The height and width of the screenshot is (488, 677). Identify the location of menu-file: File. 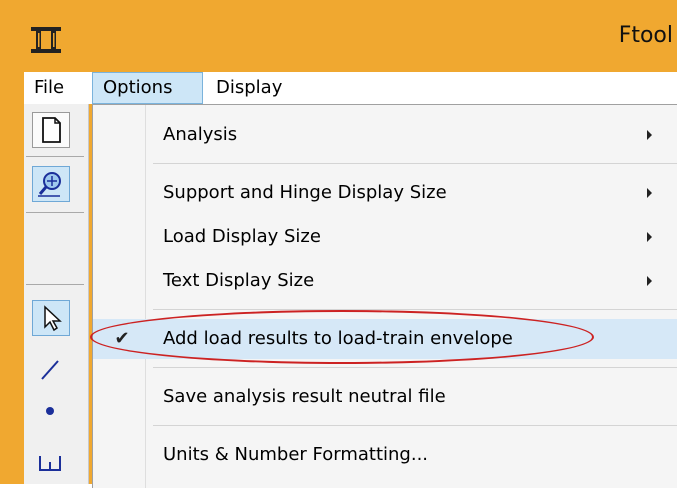
(57, 88).